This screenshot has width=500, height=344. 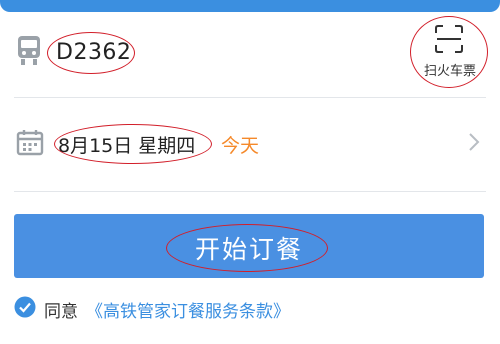 What do you see at coordinates (126, 144) in the screenshot?
I see `date-value: 8月15日 星期四` at bounding box center [126, 144].